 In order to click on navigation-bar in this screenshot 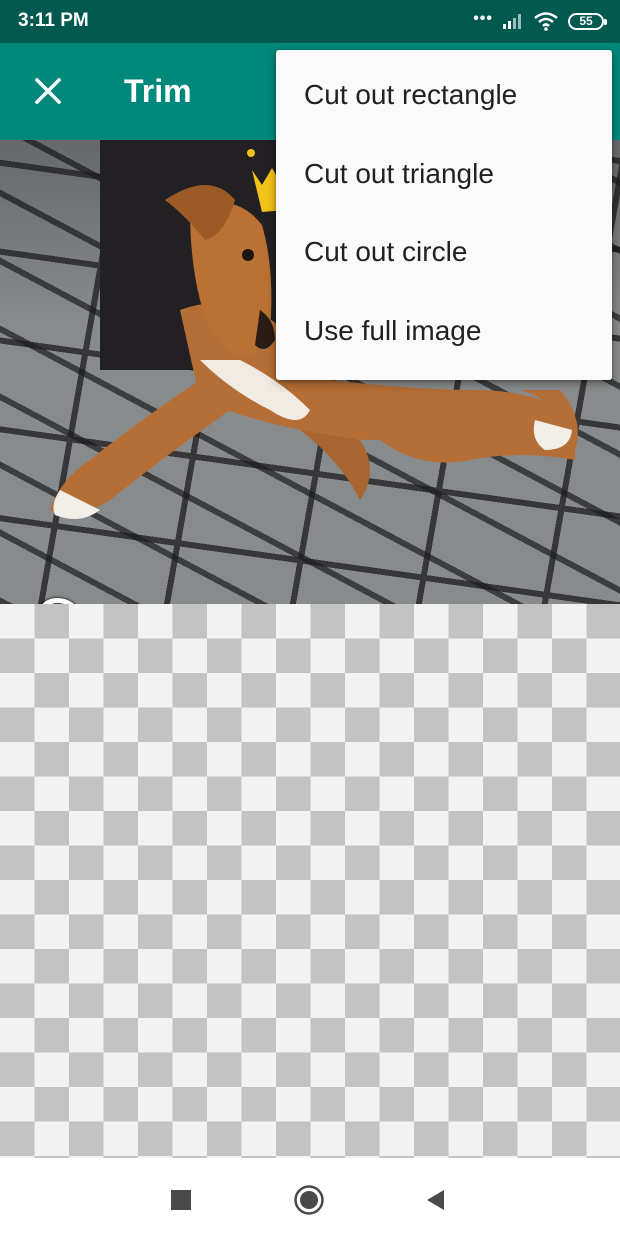, I will do `click(310, 1199)`.